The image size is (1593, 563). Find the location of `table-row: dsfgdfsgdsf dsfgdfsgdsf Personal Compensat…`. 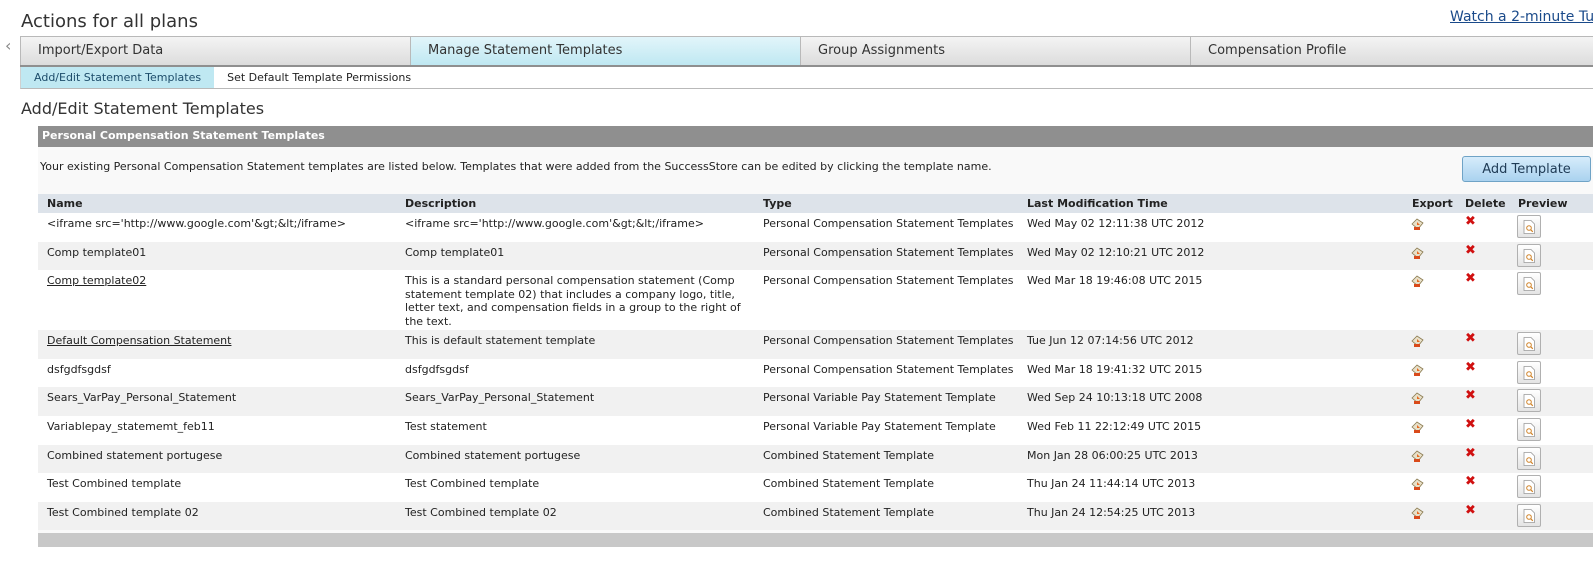

table-row: dsfgdfsgdsf dsfgdfsgdsf Personal Compensat… is located at coordinates (815, 373).